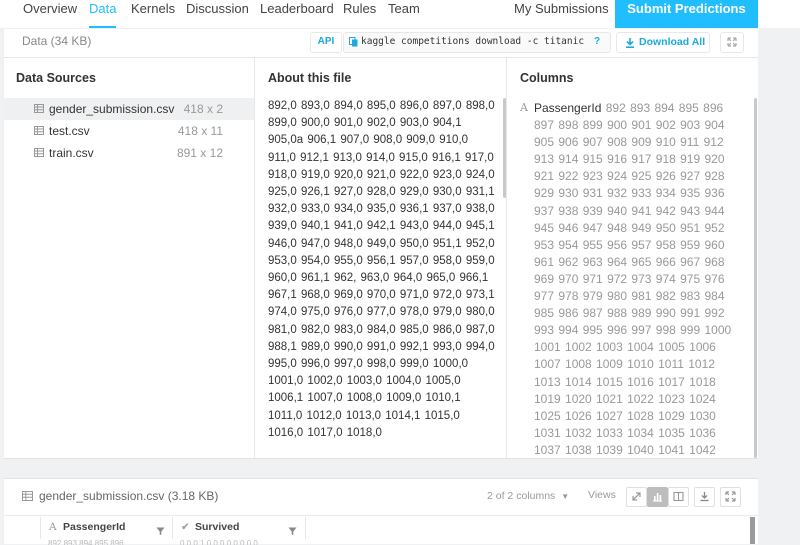 The height and width of the screenshot is (545, 800). What do you see at coordinates (310, 78) in the screenshot?
I see `about-file-title: About this file` at bounding box center [310, 78].